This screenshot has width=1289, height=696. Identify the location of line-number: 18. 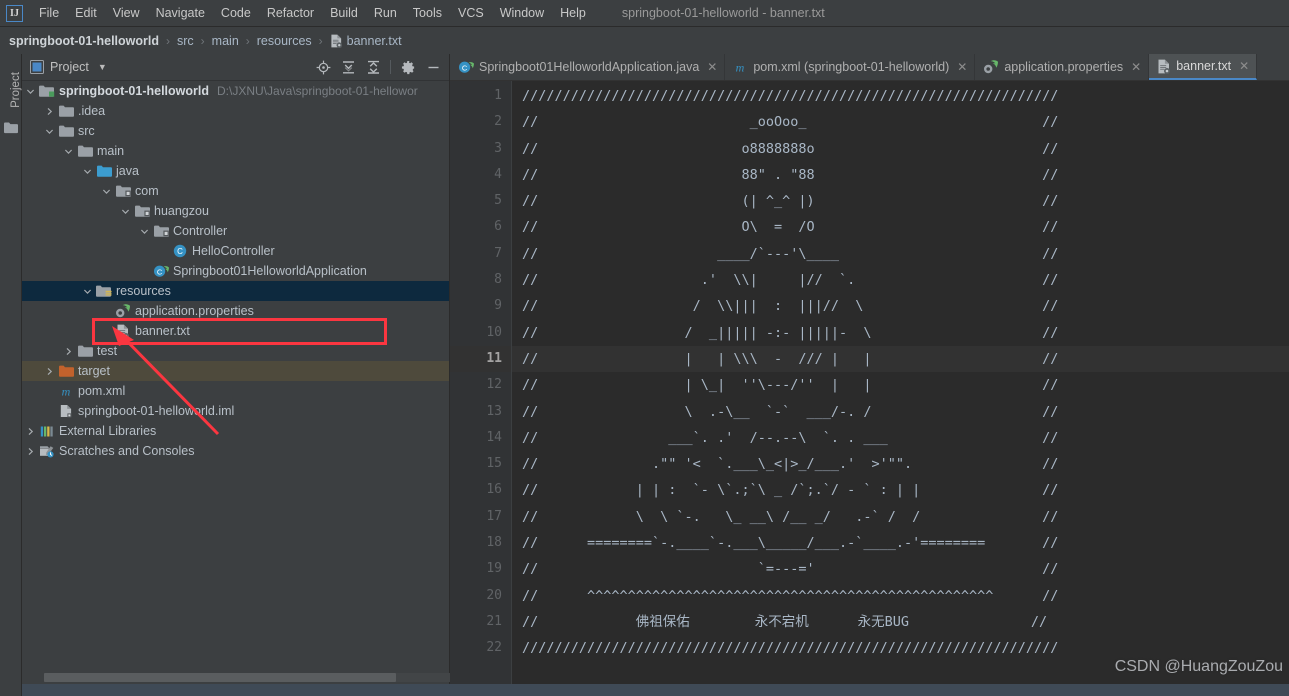
(494, 543).